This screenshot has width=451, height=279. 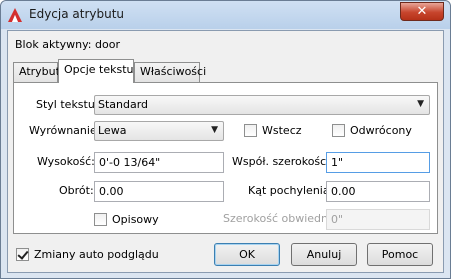 What do you see at coordinates (343, 191) in the screenshot?
I see `oblique-angle-value: 0.00` at bounding box center [343, 191].